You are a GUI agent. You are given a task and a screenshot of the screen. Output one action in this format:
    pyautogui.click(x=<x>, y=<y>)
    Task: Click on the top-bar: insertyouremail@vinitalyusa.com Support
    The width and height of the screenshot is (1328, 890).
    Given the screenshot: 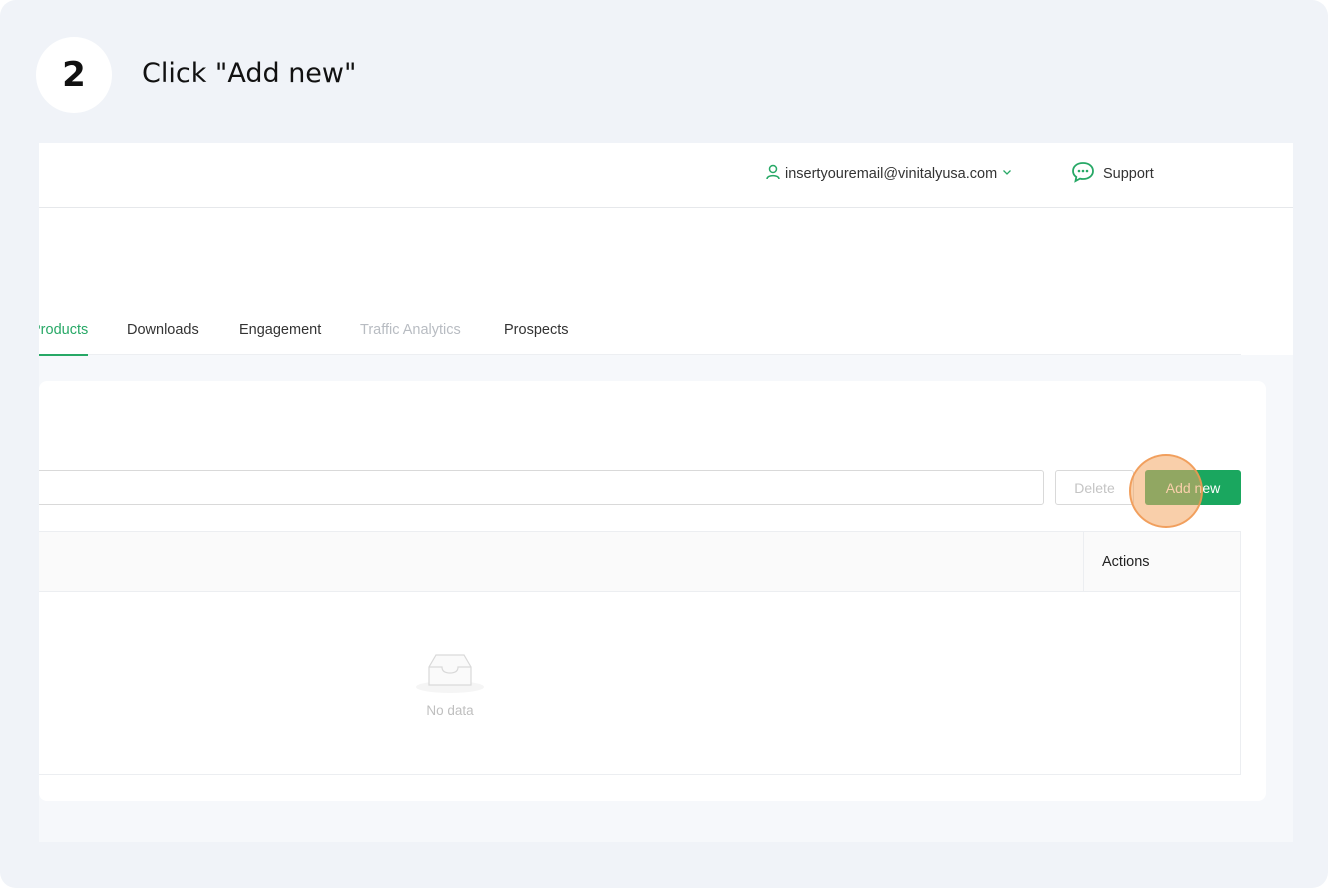 What is the action you would take?
    pyautogui.click(x=666, y=175)
    